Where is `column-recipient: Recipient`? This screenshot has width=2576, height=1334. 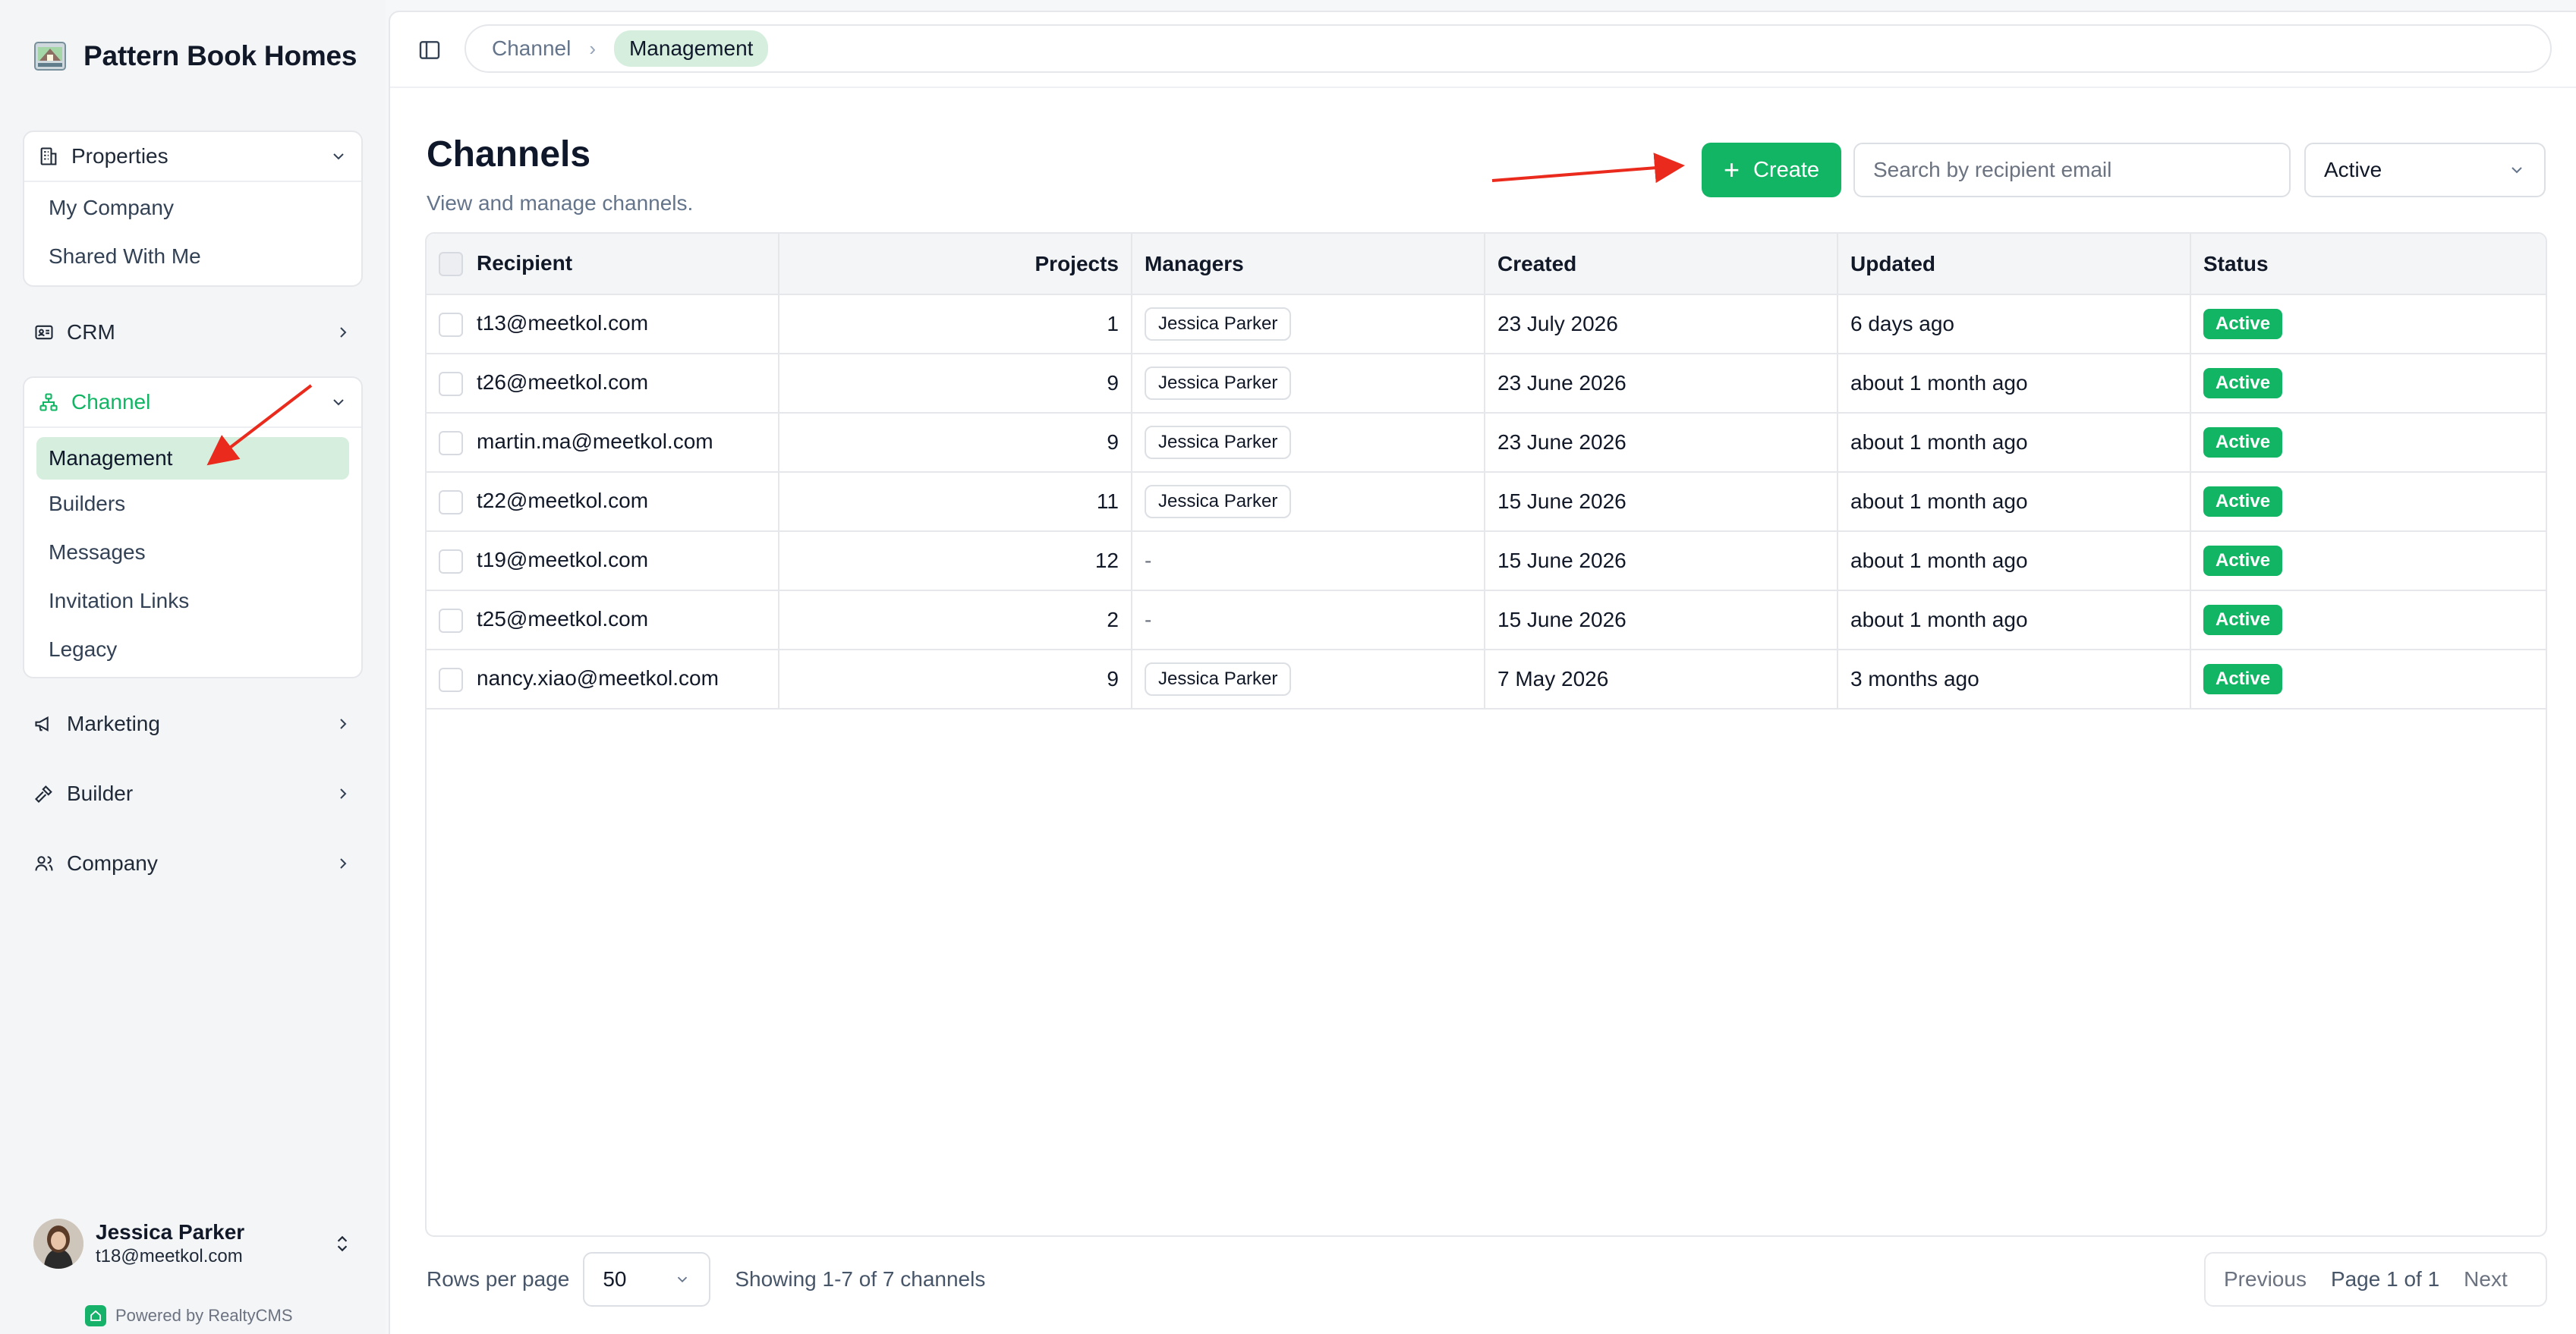
column-recipient: Recipient is located at coordinates (603, 264).